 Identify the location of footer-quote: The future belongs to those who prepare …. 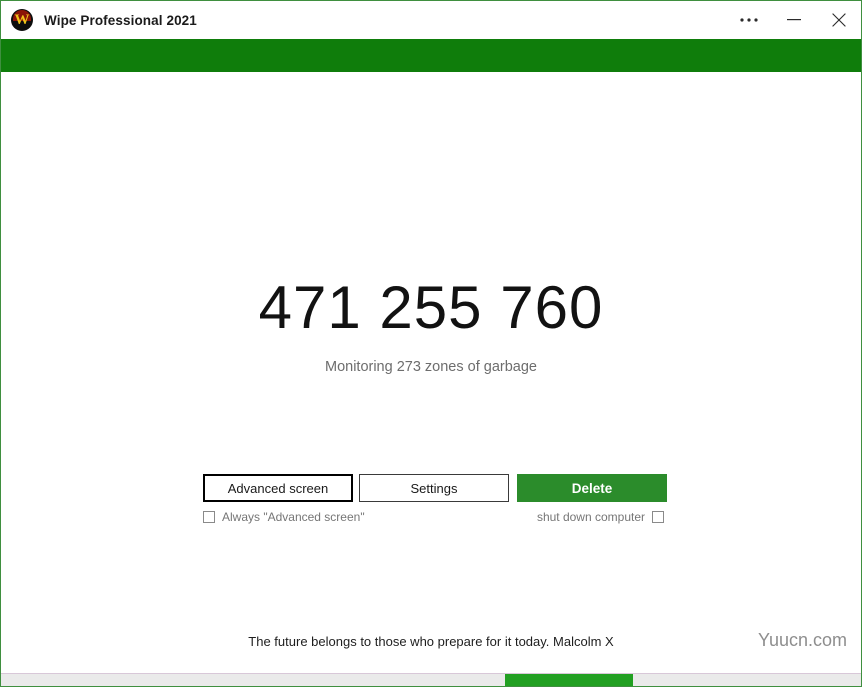
(431, 641).